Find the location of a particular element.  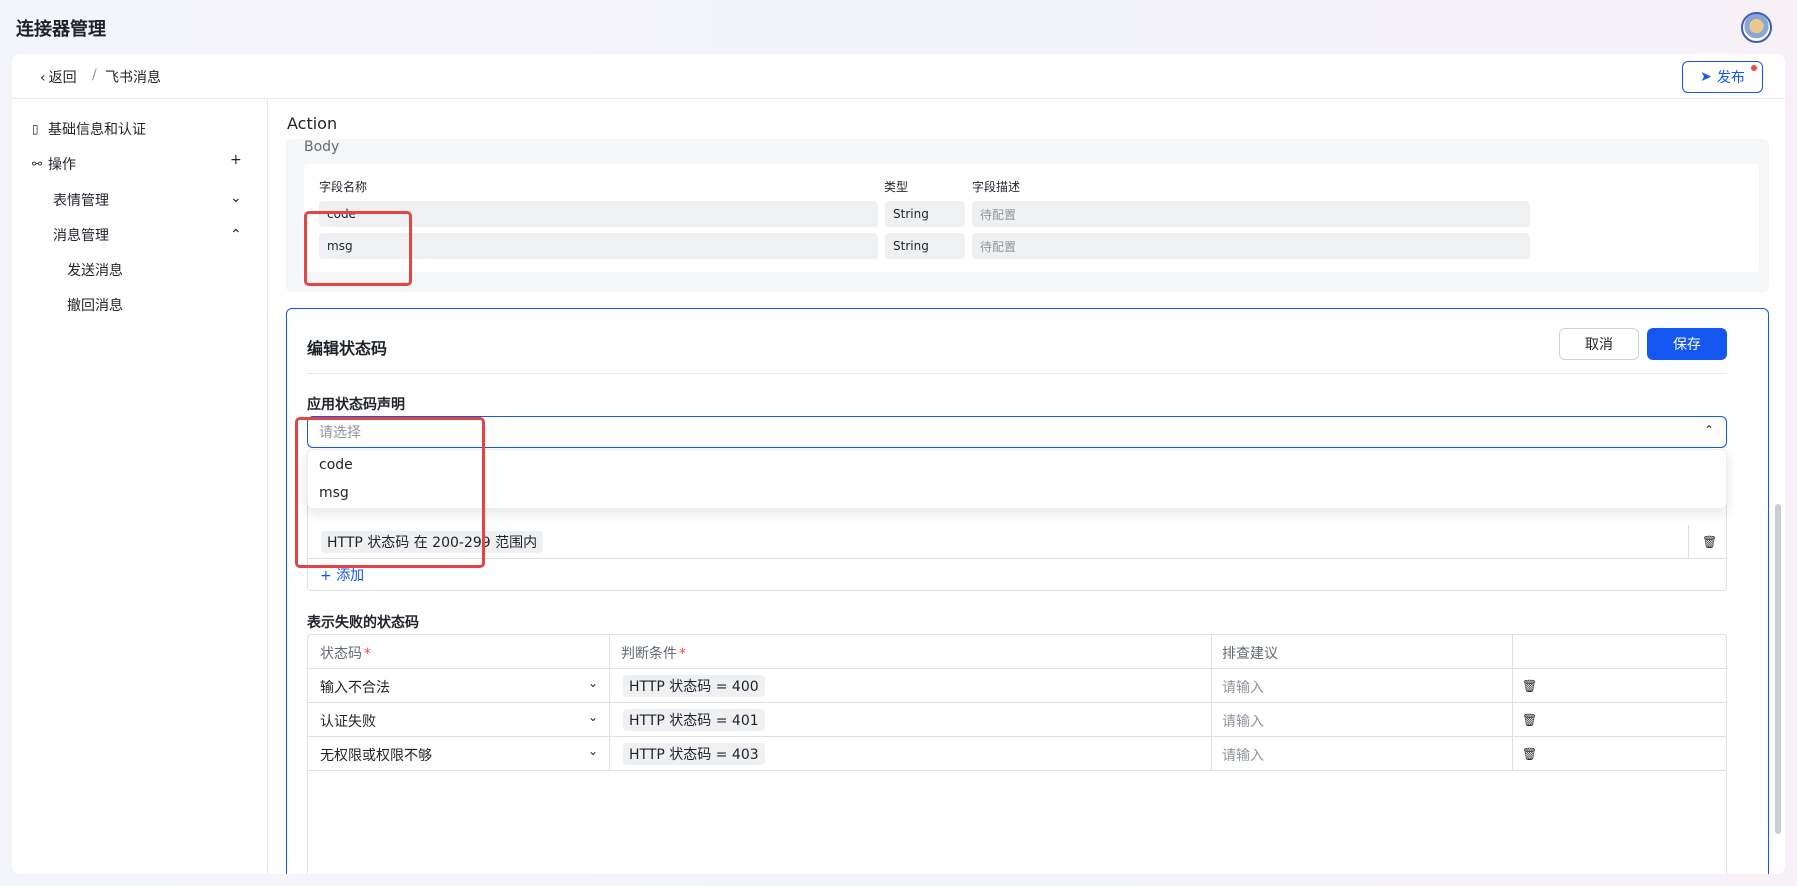

header-advice: 排查建议 is located at coordinates (1250, 654).